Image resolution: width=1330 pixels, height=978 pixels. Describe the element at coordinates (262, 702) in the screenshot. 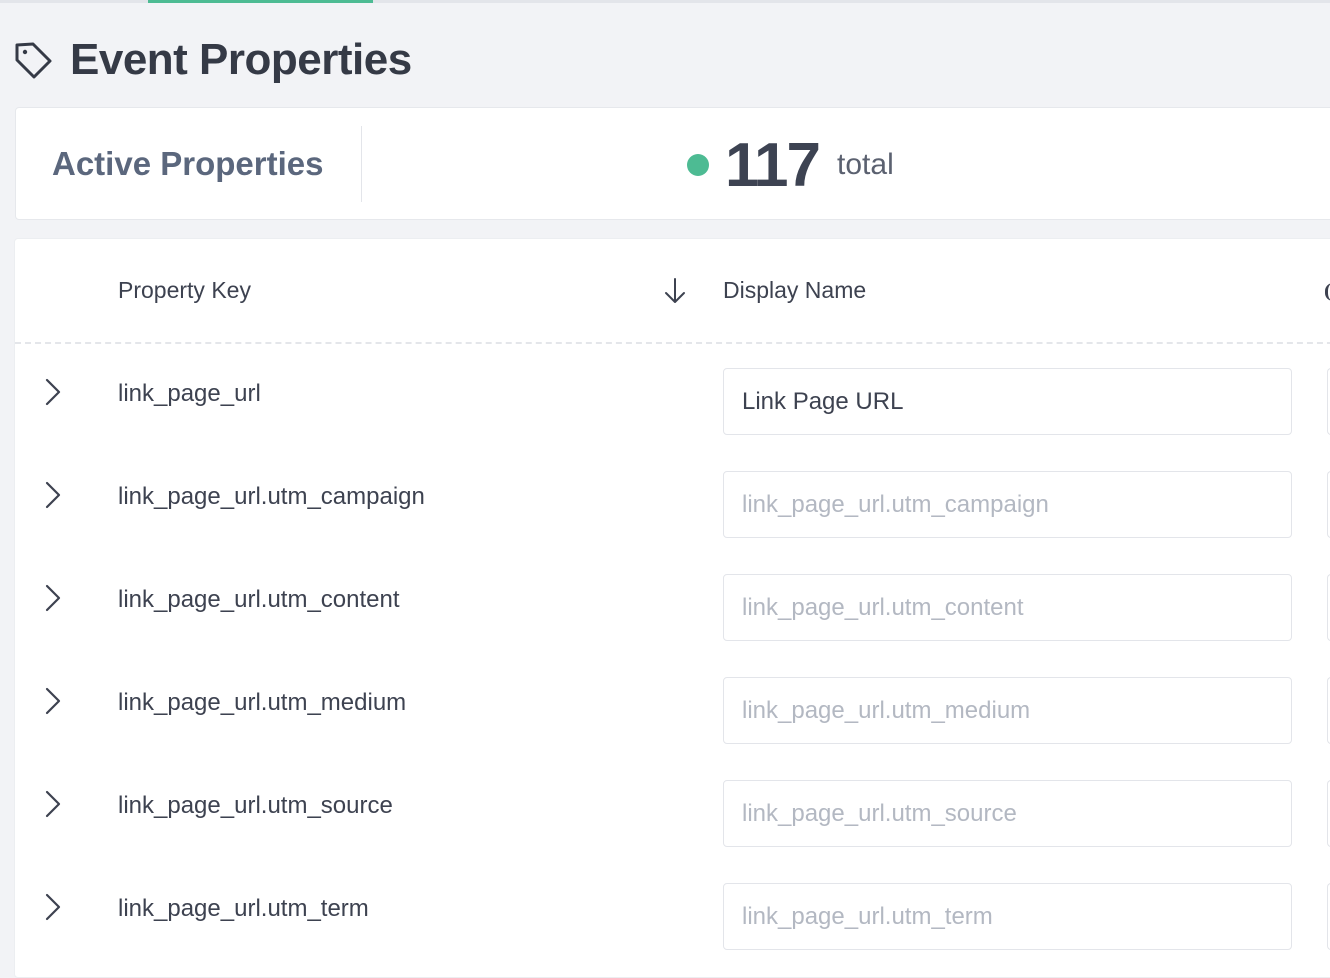

I see `property-key: link_page_url.utm_medium` at that location.